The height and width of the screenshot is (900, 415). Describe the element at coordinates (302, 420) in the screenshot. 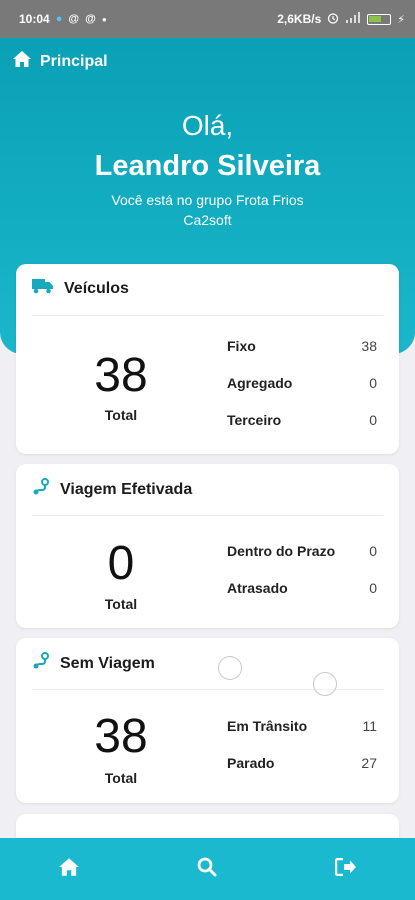

I see `vehicles-row-terceiro: Terceiro 0` at that location.